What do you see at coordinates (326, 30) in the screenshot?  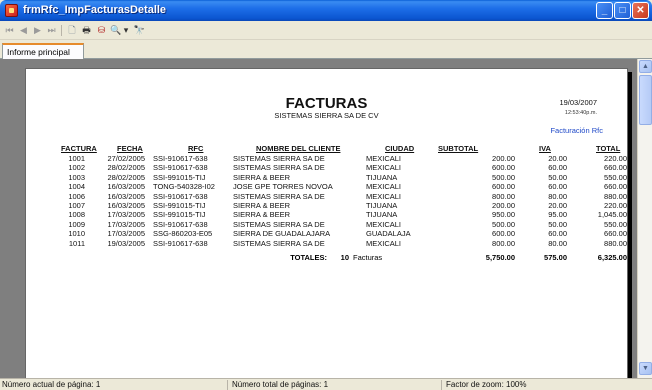 I see `report-toolbar: ⏮ ◀ ▶ ⏭ 🗋 🖶 ⛁ 🔍 ▾ 🔭` at bounding box center [326, 30].